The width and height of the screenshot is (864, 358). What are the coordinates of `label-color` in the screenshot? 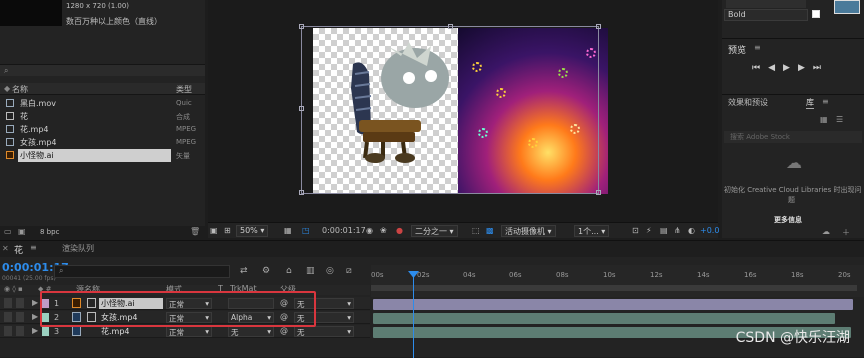 It's located at (45, 331).